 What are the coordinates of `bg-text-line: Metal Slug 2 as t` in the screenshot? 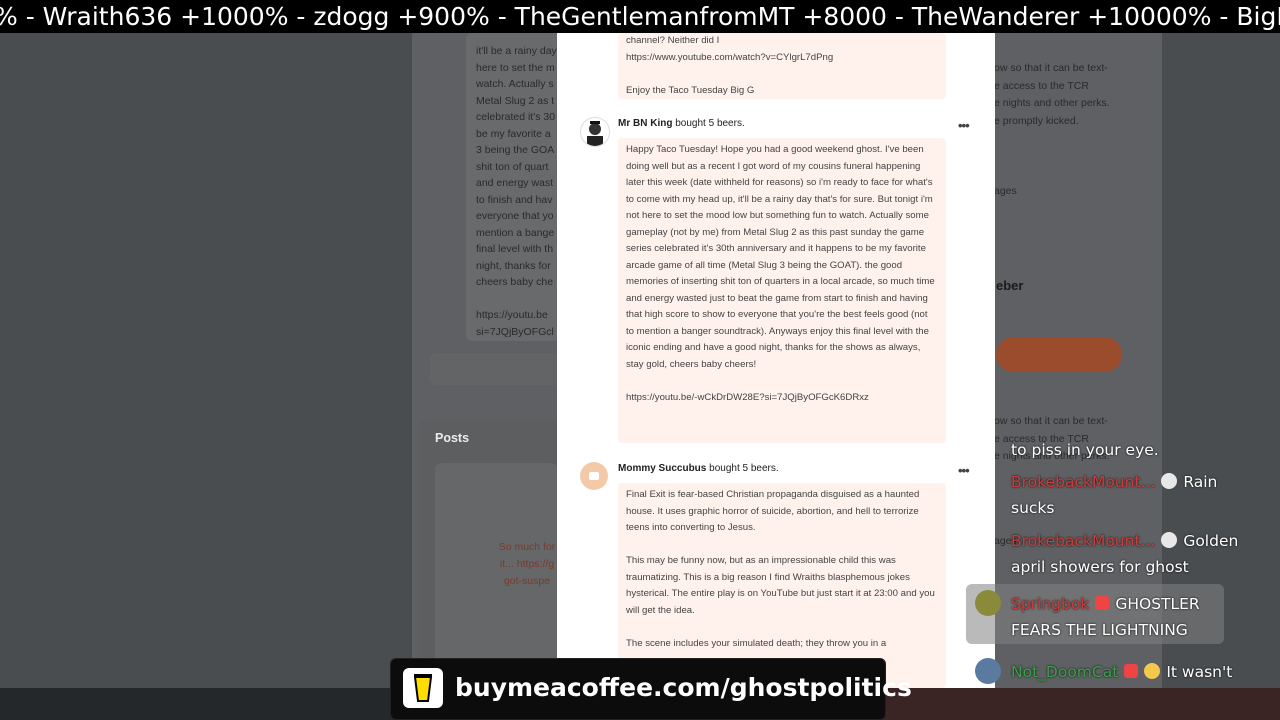 It's located at (515, 100).